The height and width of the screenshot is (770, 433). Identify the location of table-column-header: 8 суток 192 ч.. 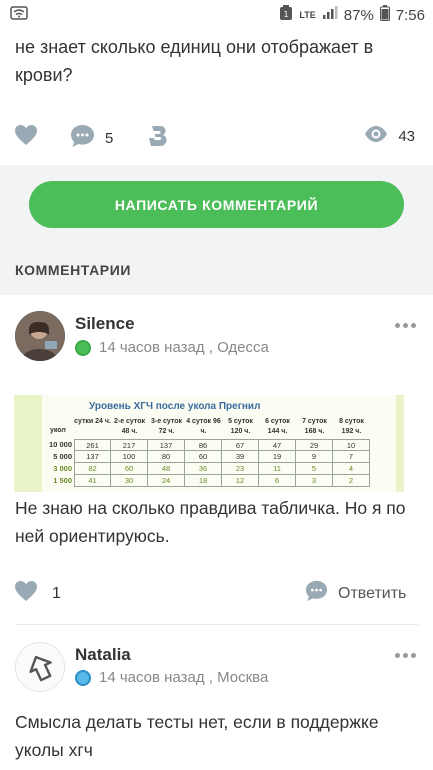
(351, 426).